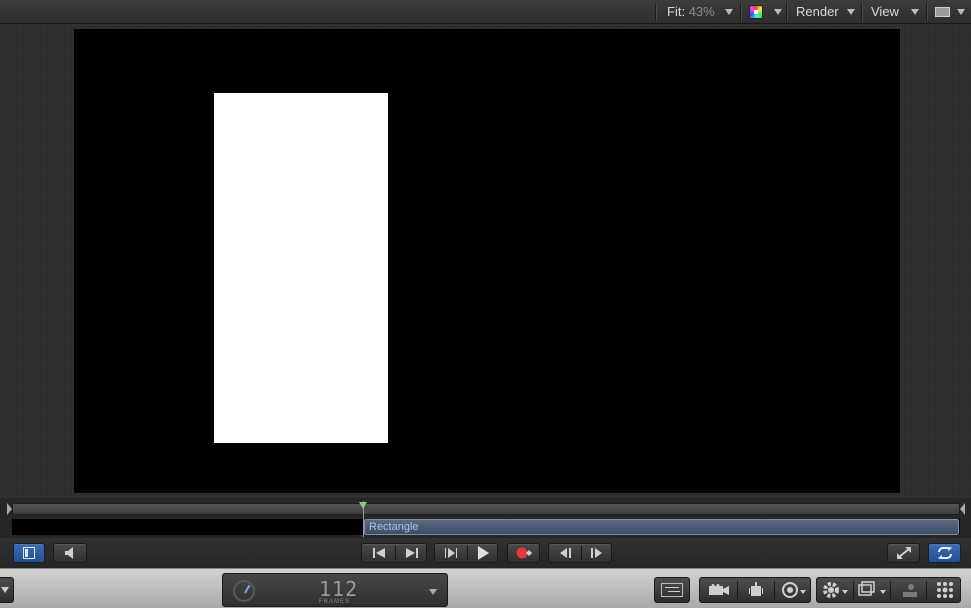  I want to click on left-panel-dropdown-button, so click(7, 590).